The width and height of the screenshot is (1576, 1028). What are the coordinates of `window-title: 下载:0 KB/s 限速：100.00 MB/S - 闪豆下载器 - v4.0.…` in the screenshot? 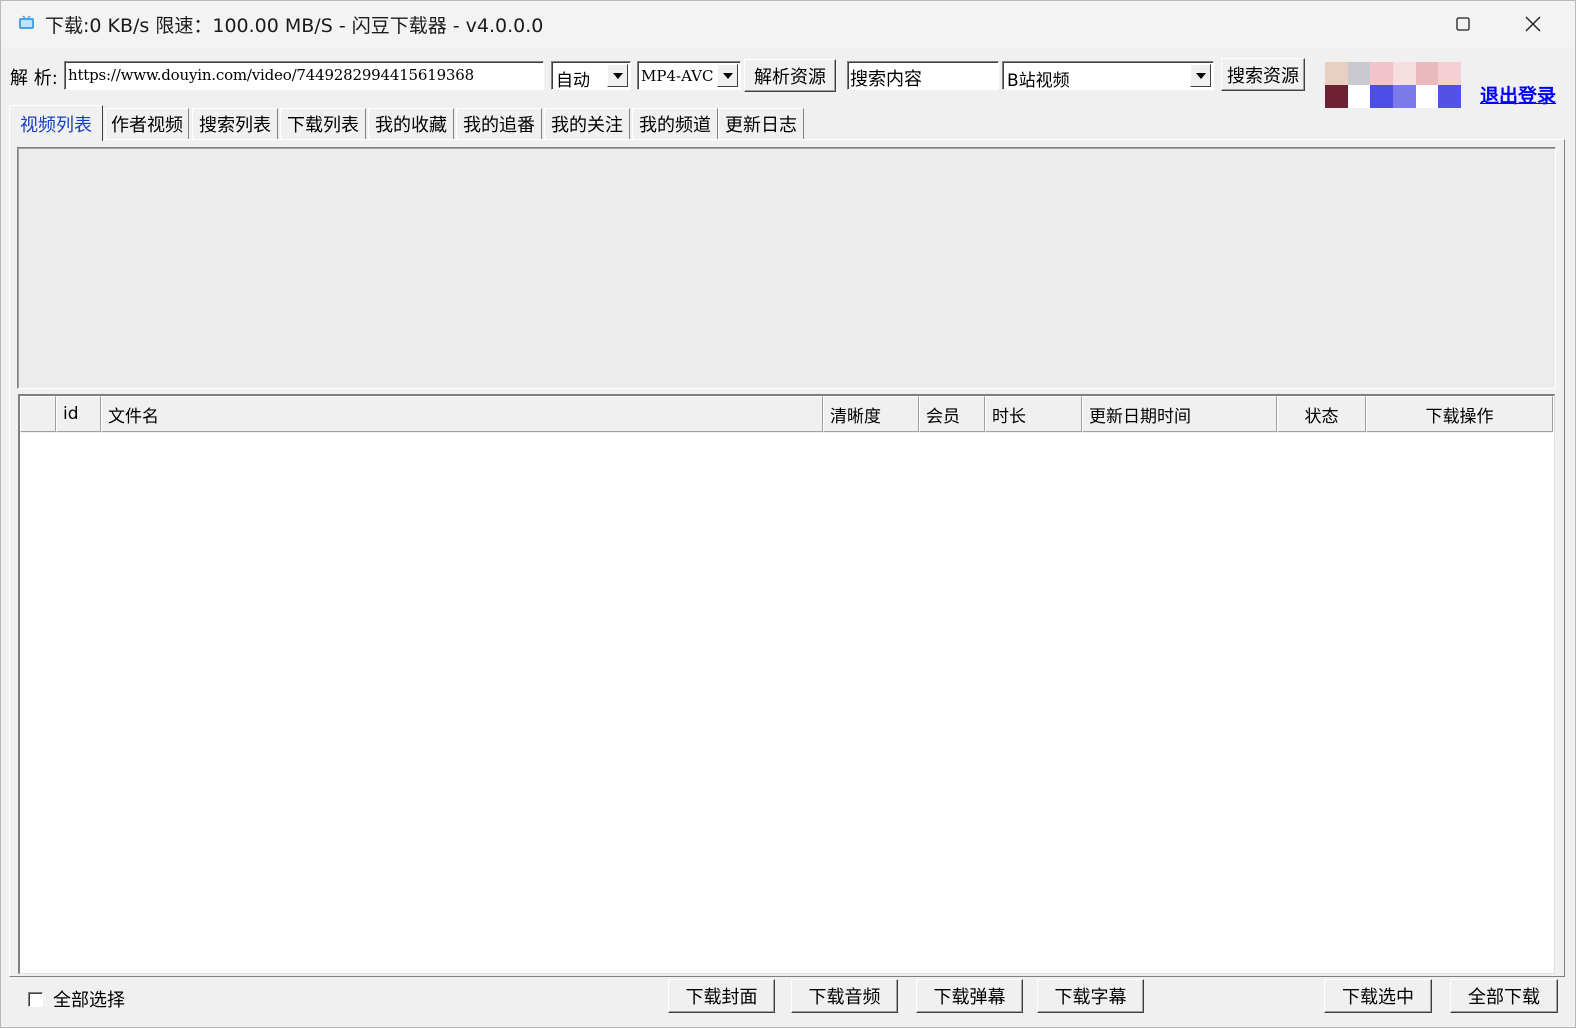 It's located at (294, 26).